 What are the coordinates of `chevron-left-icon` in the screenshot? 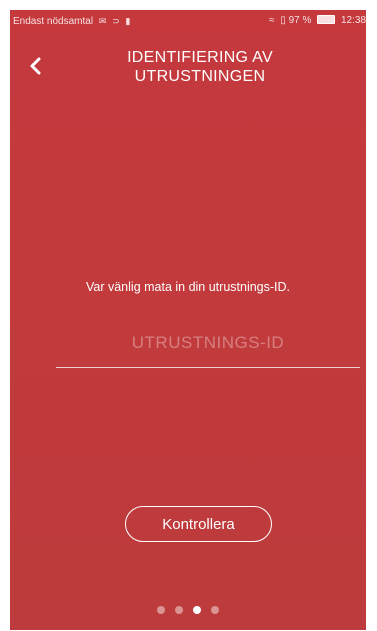 It's located at (35, 66).